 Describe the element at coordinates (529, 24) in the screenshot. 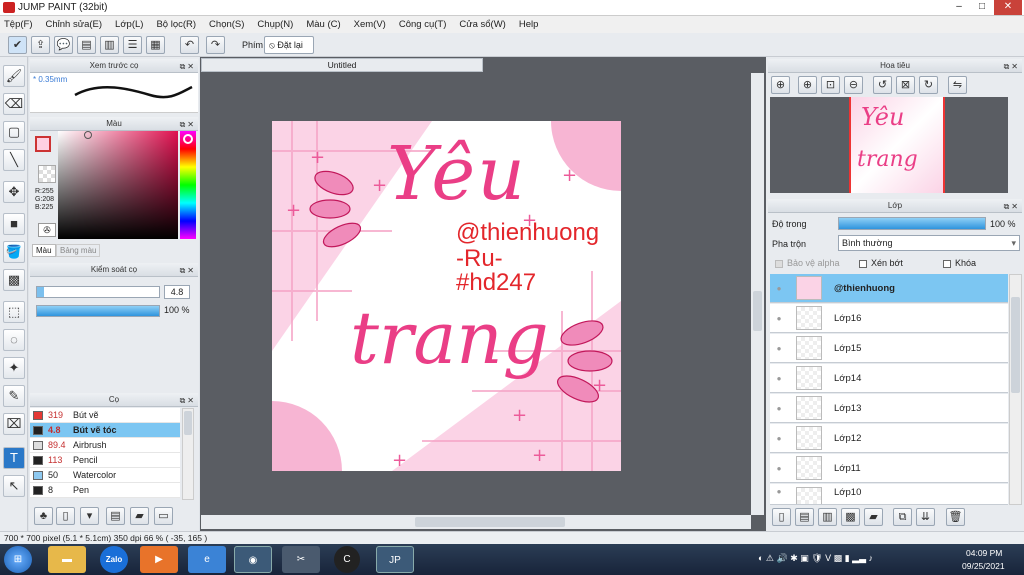

I see `menu-help: Help` at that location.